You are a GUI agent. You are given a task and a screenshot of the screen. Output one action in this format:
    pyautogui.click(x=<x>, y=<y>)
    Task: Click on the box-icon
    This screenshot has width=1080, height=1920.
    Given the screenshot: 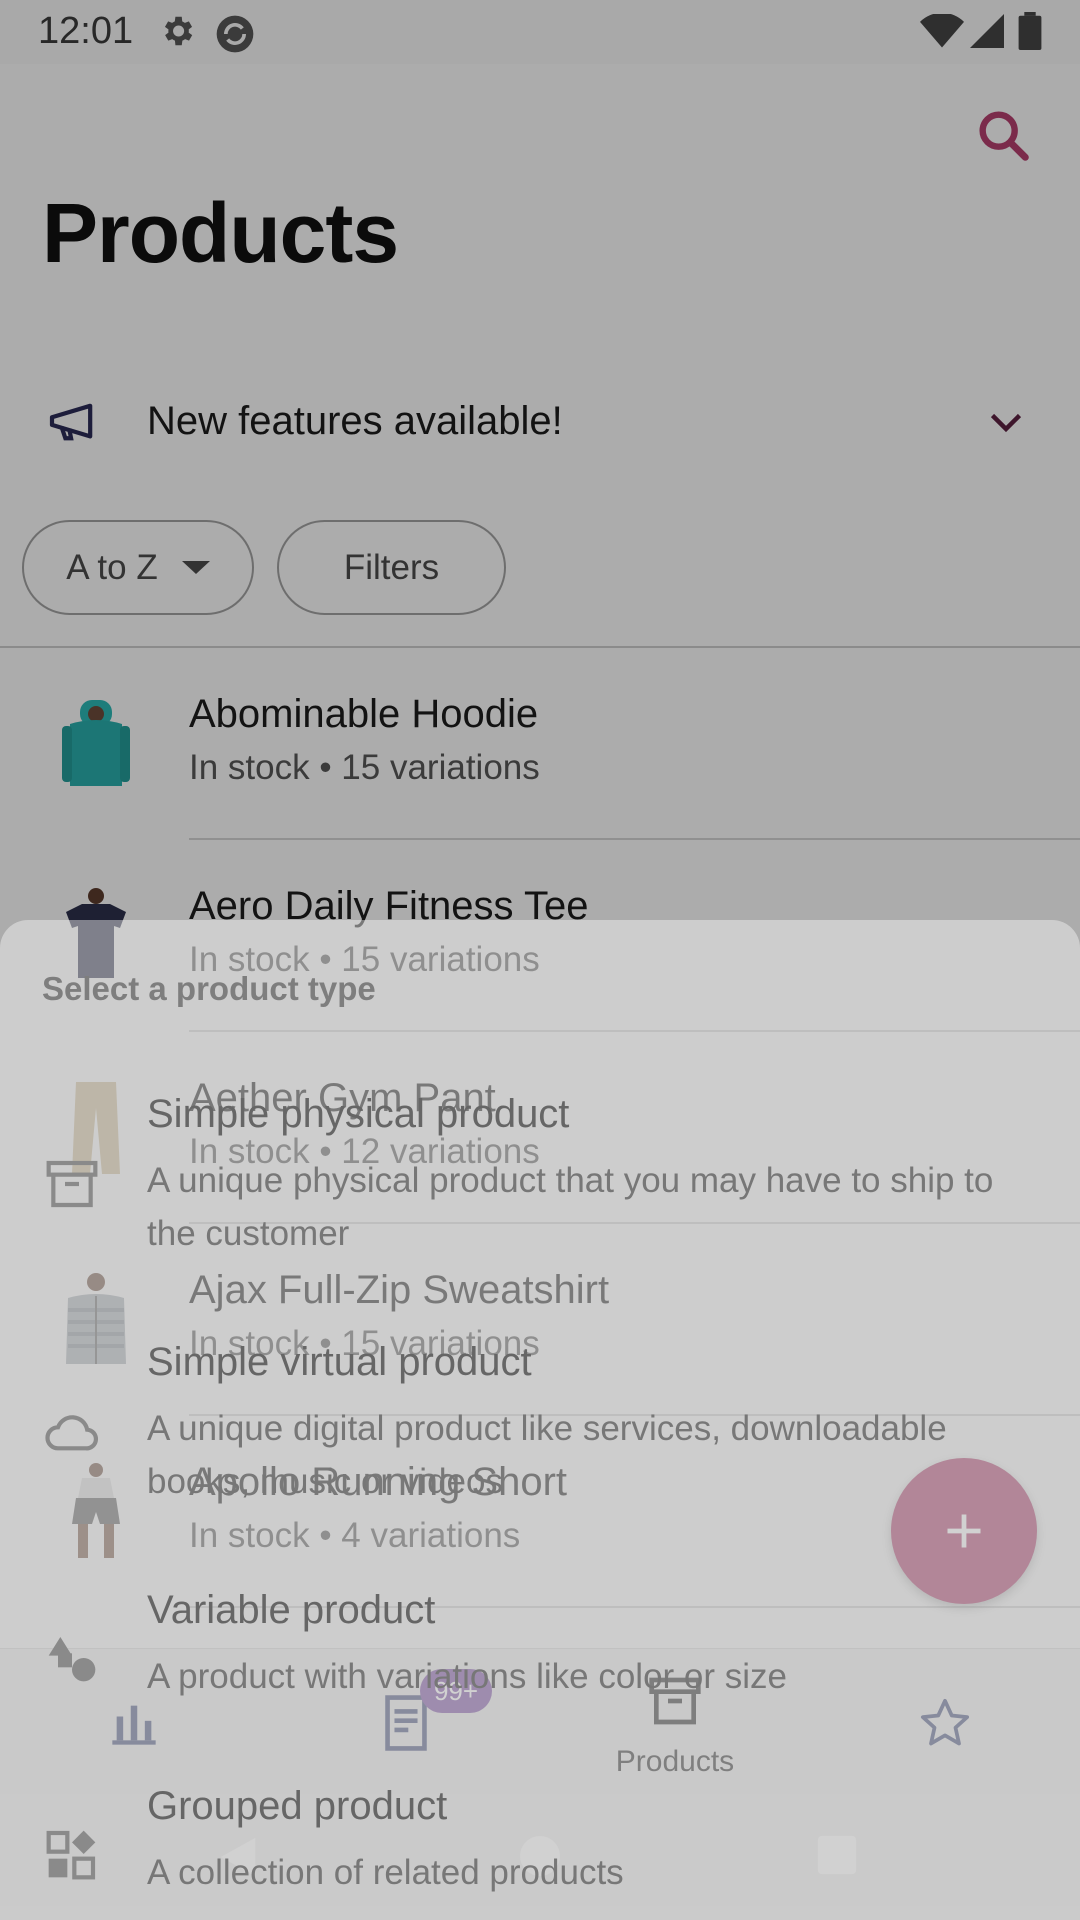 What is the action you would take?
    pyautogui.click(x=72, y=1184)
    